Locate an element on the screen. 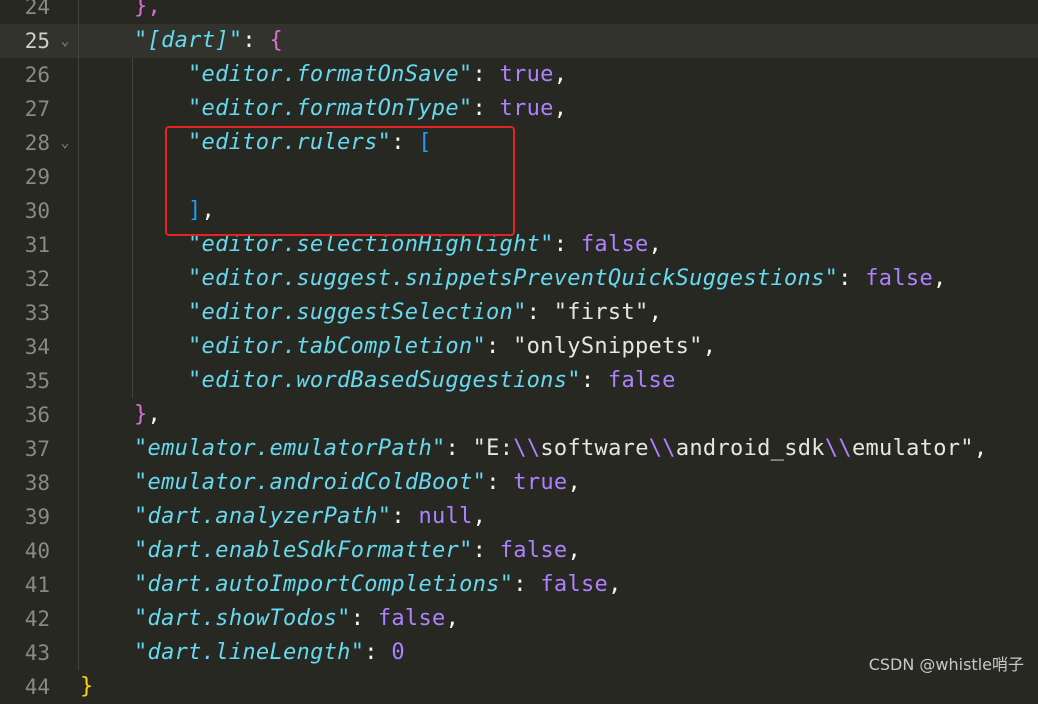 This screenshot has width=1038, height=704. code-line: 27 "editor.formatOnType": true, is located at coordinates (519, 109).